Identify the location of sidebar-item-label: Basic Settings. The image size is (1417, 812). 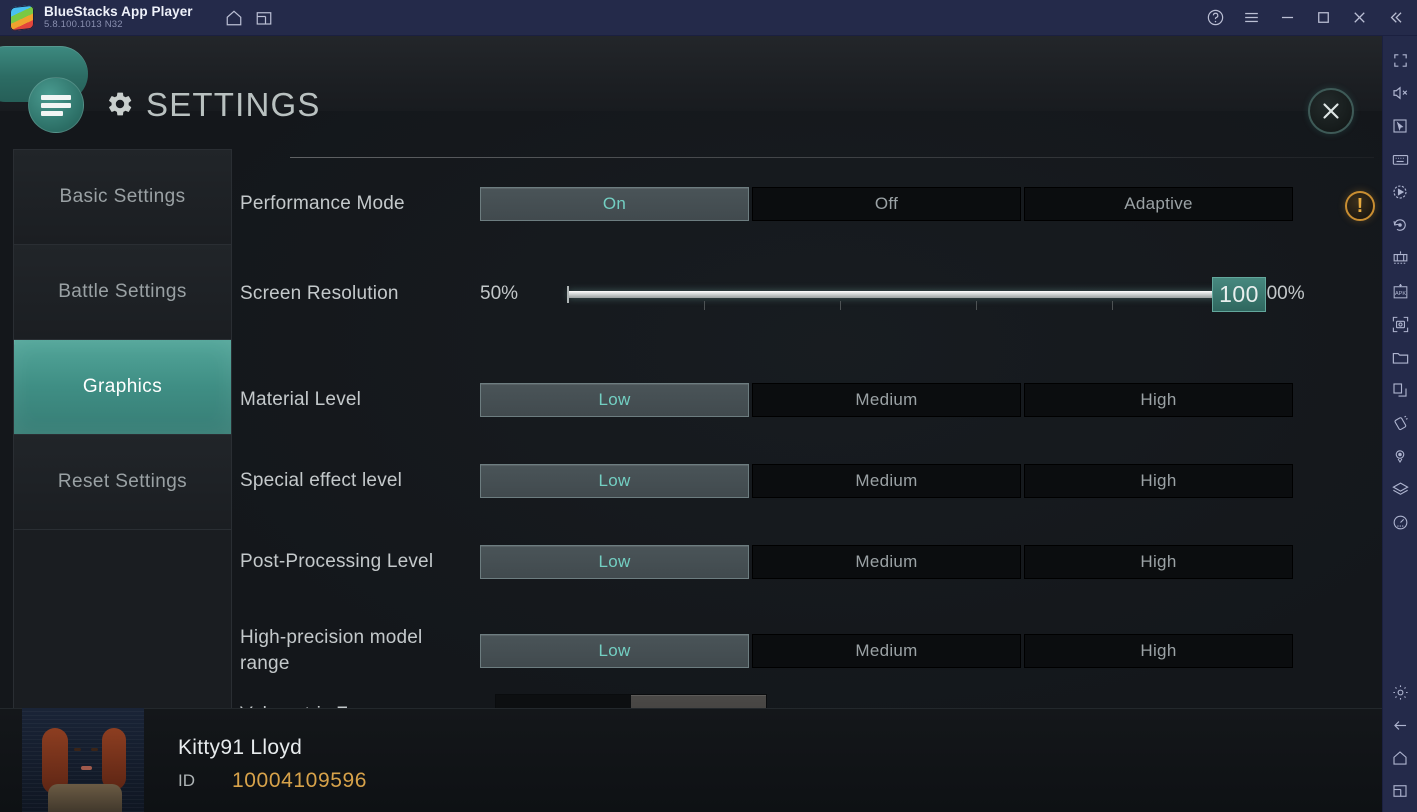
(122, 196).